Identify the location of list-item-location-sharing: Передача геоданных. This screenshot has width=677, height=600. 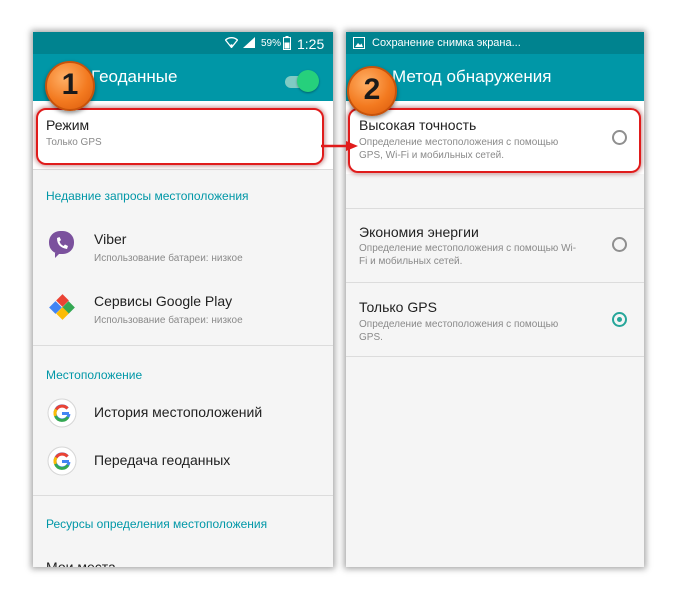
(183, 461).